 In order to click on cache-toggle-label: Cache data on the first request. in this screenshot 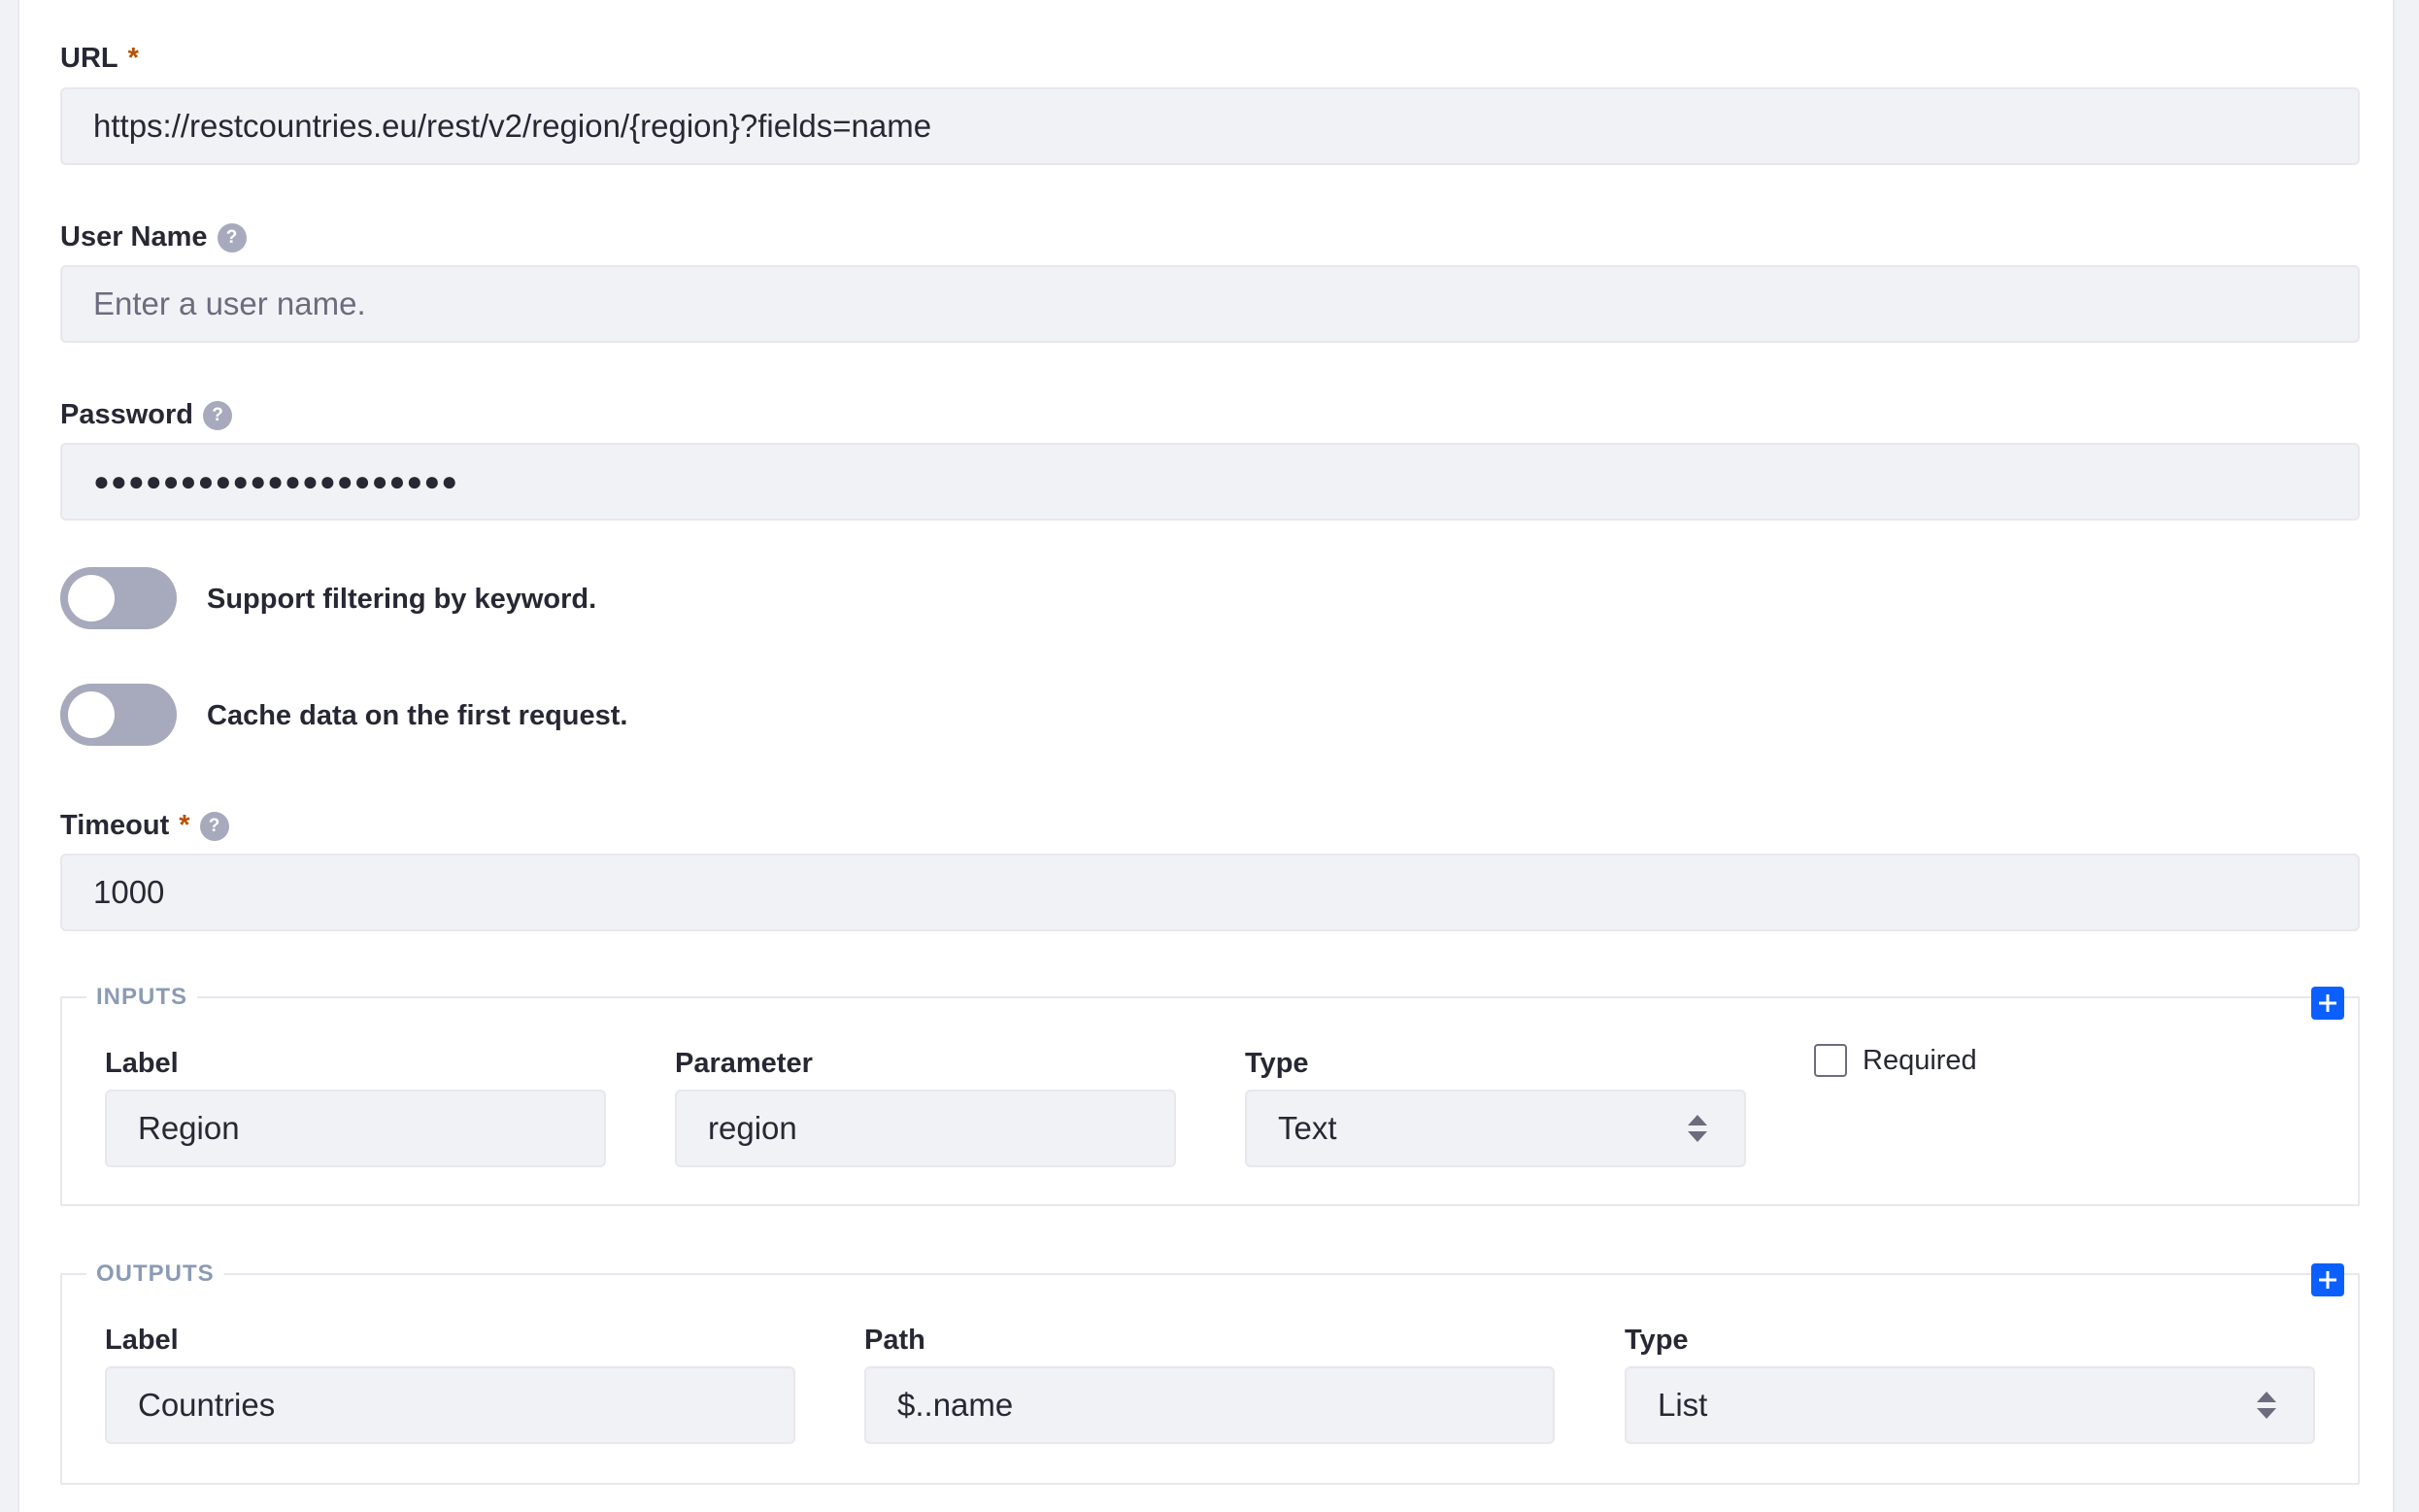, I will do `click(417, 715)`.